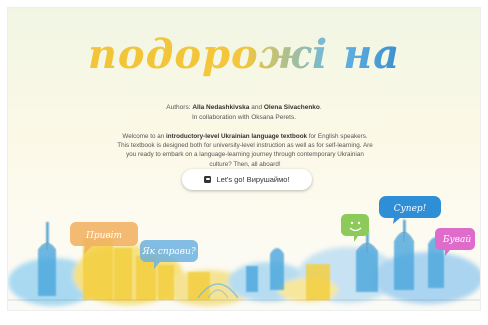 This screenshot has height=325, width=488. I want to click on logo-text: подорожі на, so click(244, 54).